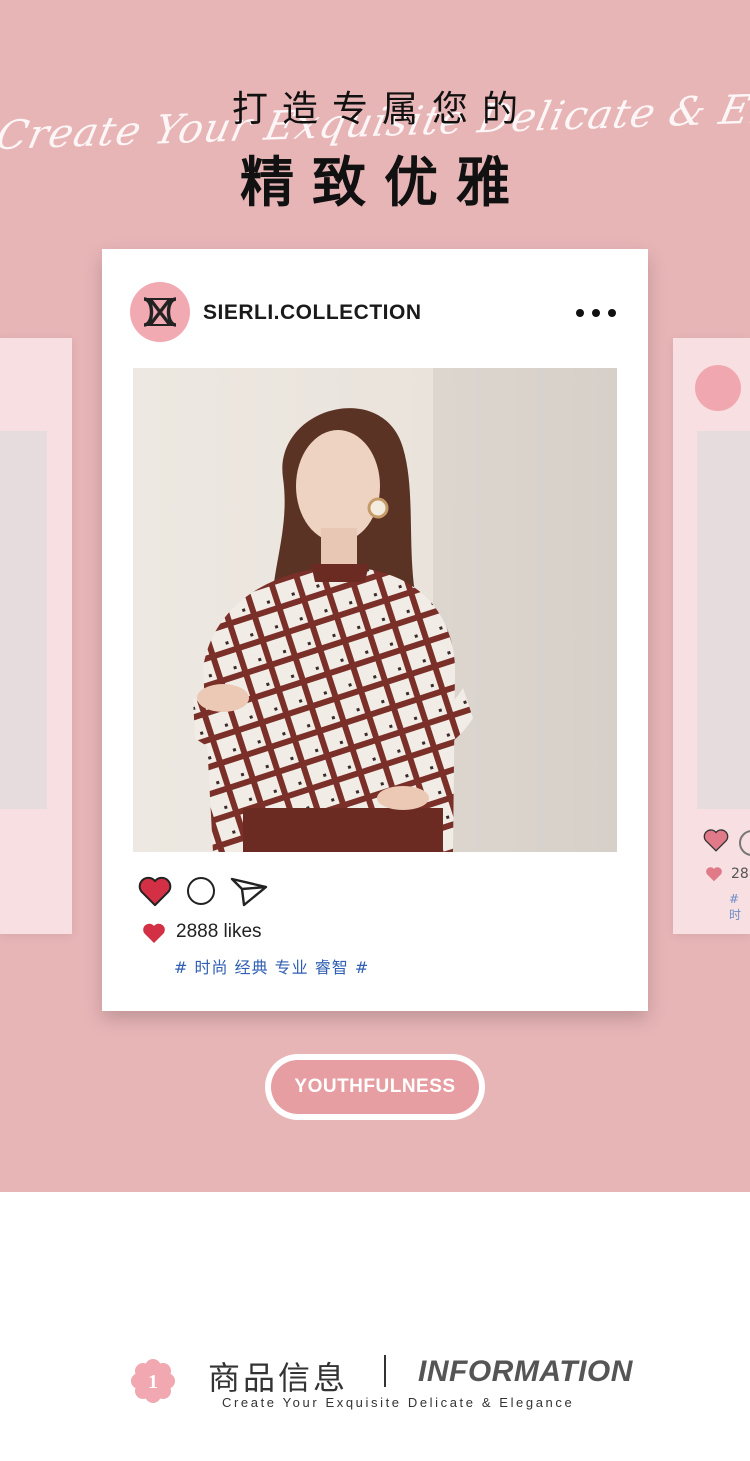 The height and width of the screenshot is (1461, 750). I want to click on avatar, so click(160, 312).